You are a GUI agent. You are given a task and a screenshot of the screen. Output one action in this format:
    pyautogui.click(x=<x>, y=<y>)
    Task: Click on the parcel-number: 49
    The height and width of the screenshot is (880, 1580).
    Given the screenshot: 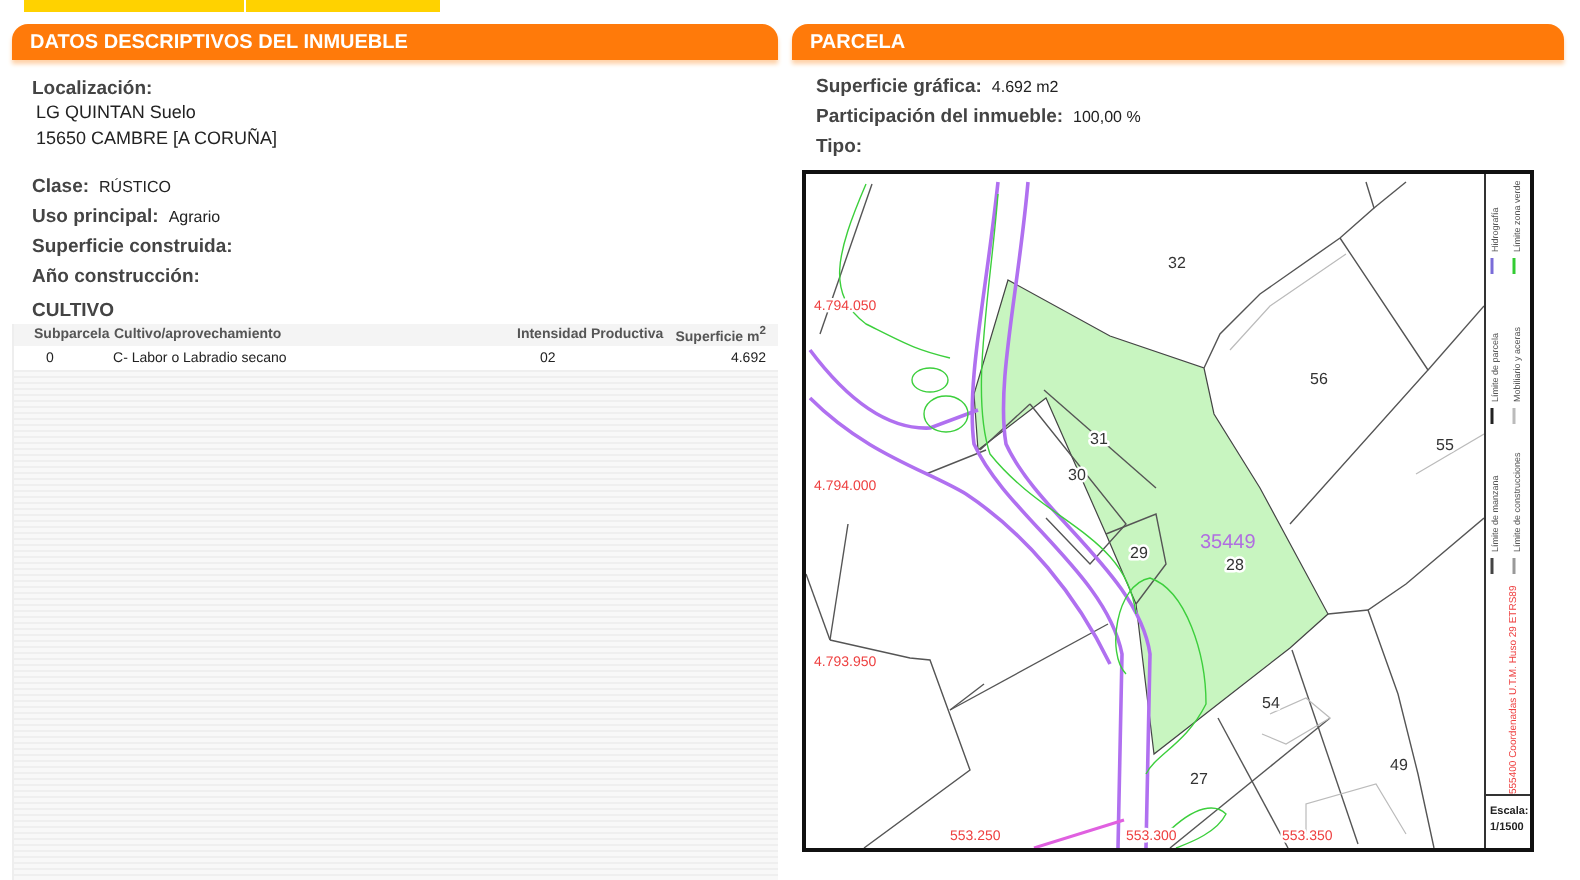 What is the action you would take?
    pyautogui.click(x=1399, y=765)
    